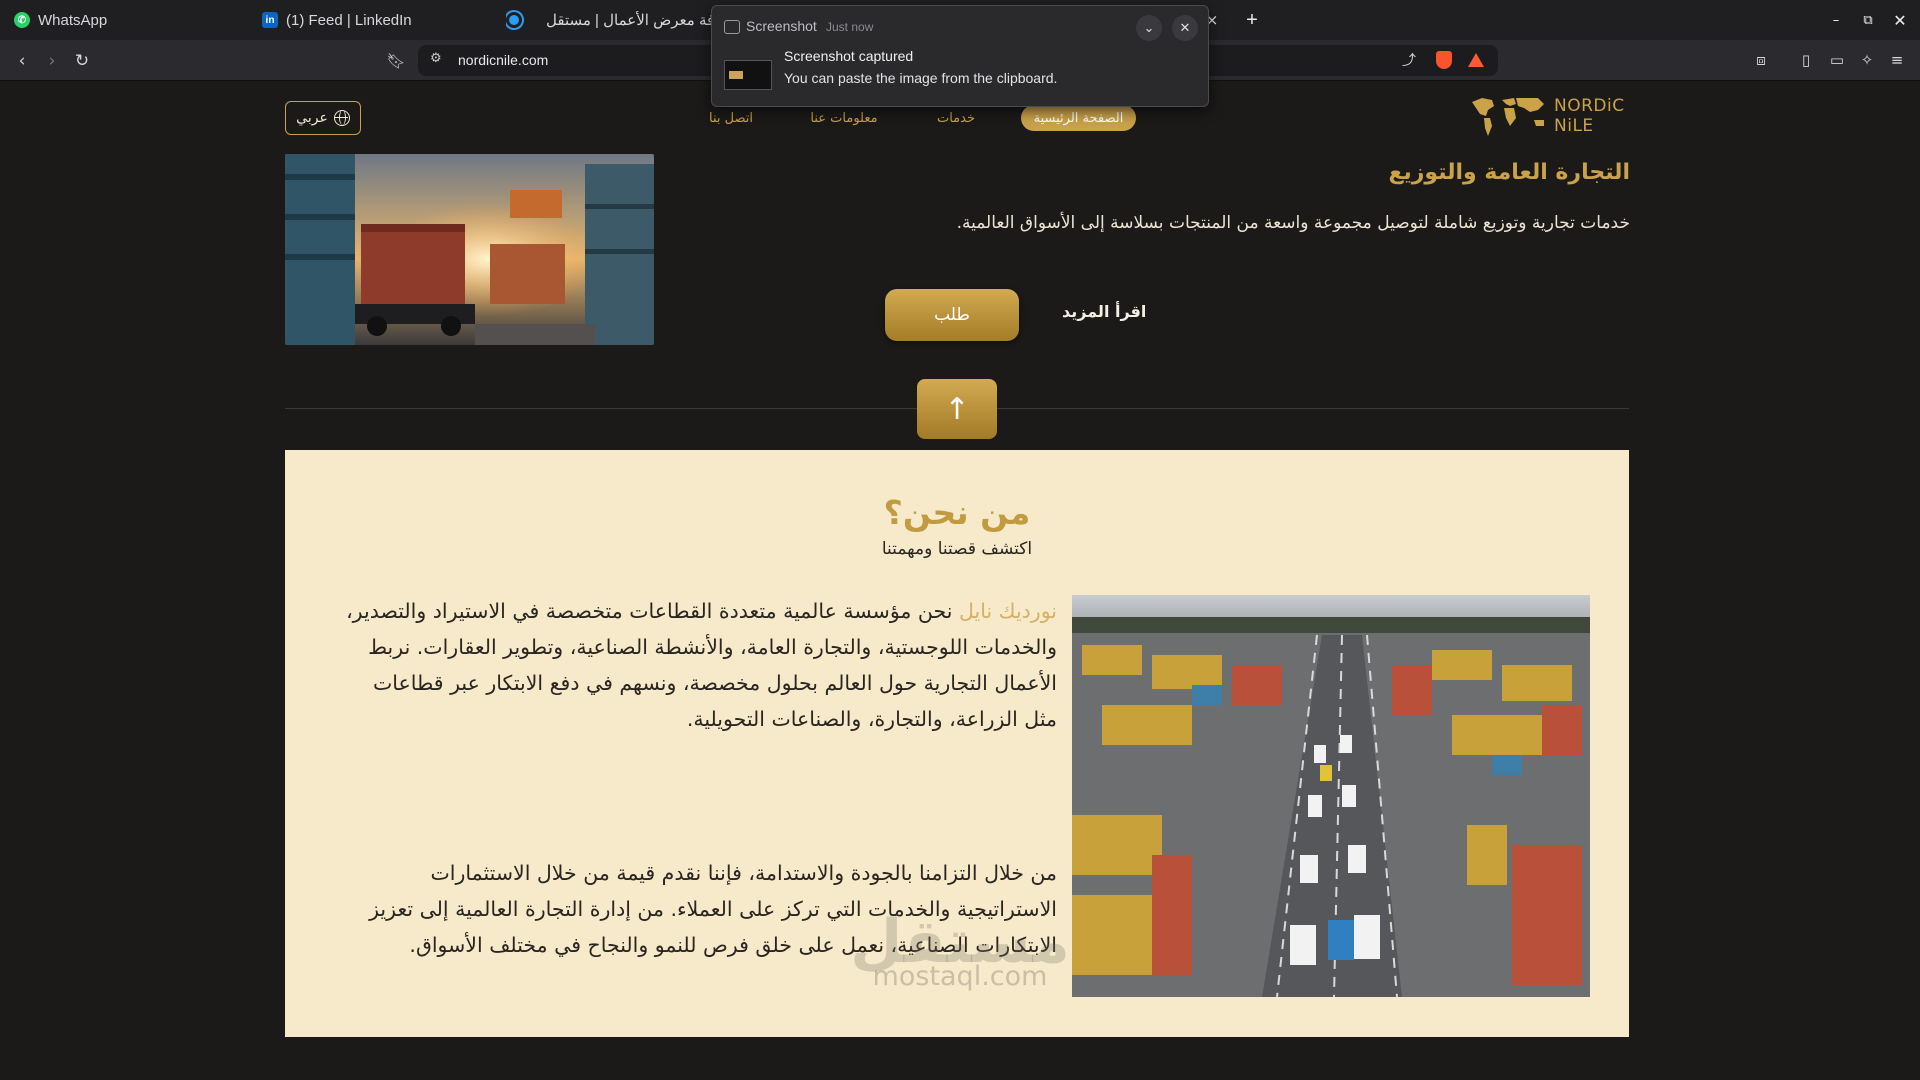  Describe the element at coordinates (1331, 796) in the screenshot. I see `port-trucks-image` at that location.